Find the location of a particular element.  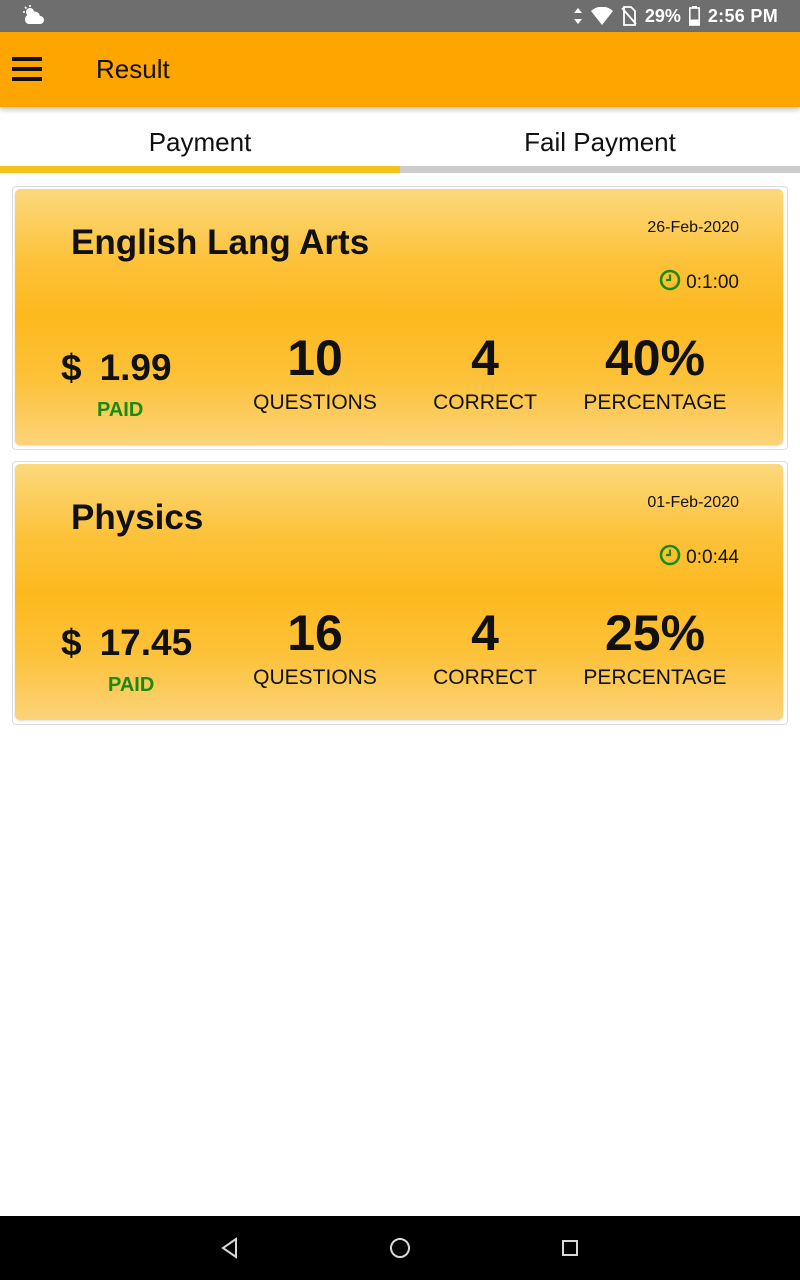

tab-label: Payment is located at coordinates (200, 142).